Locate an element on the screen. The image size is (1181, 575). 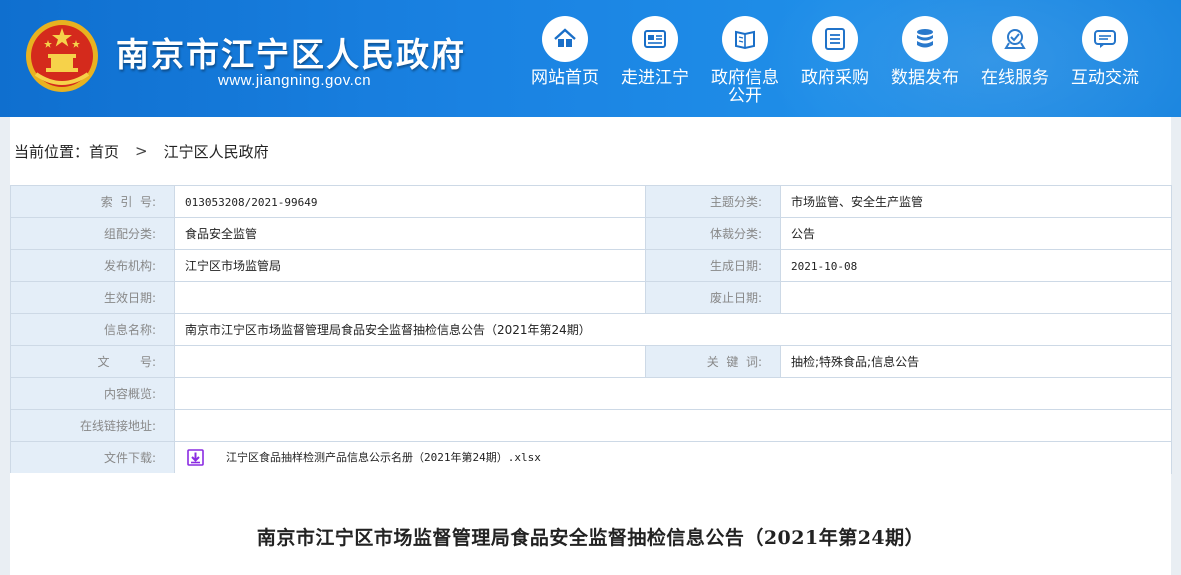
site-domain: www.jiangning.gov.cn is located at coordinates (295, 80).